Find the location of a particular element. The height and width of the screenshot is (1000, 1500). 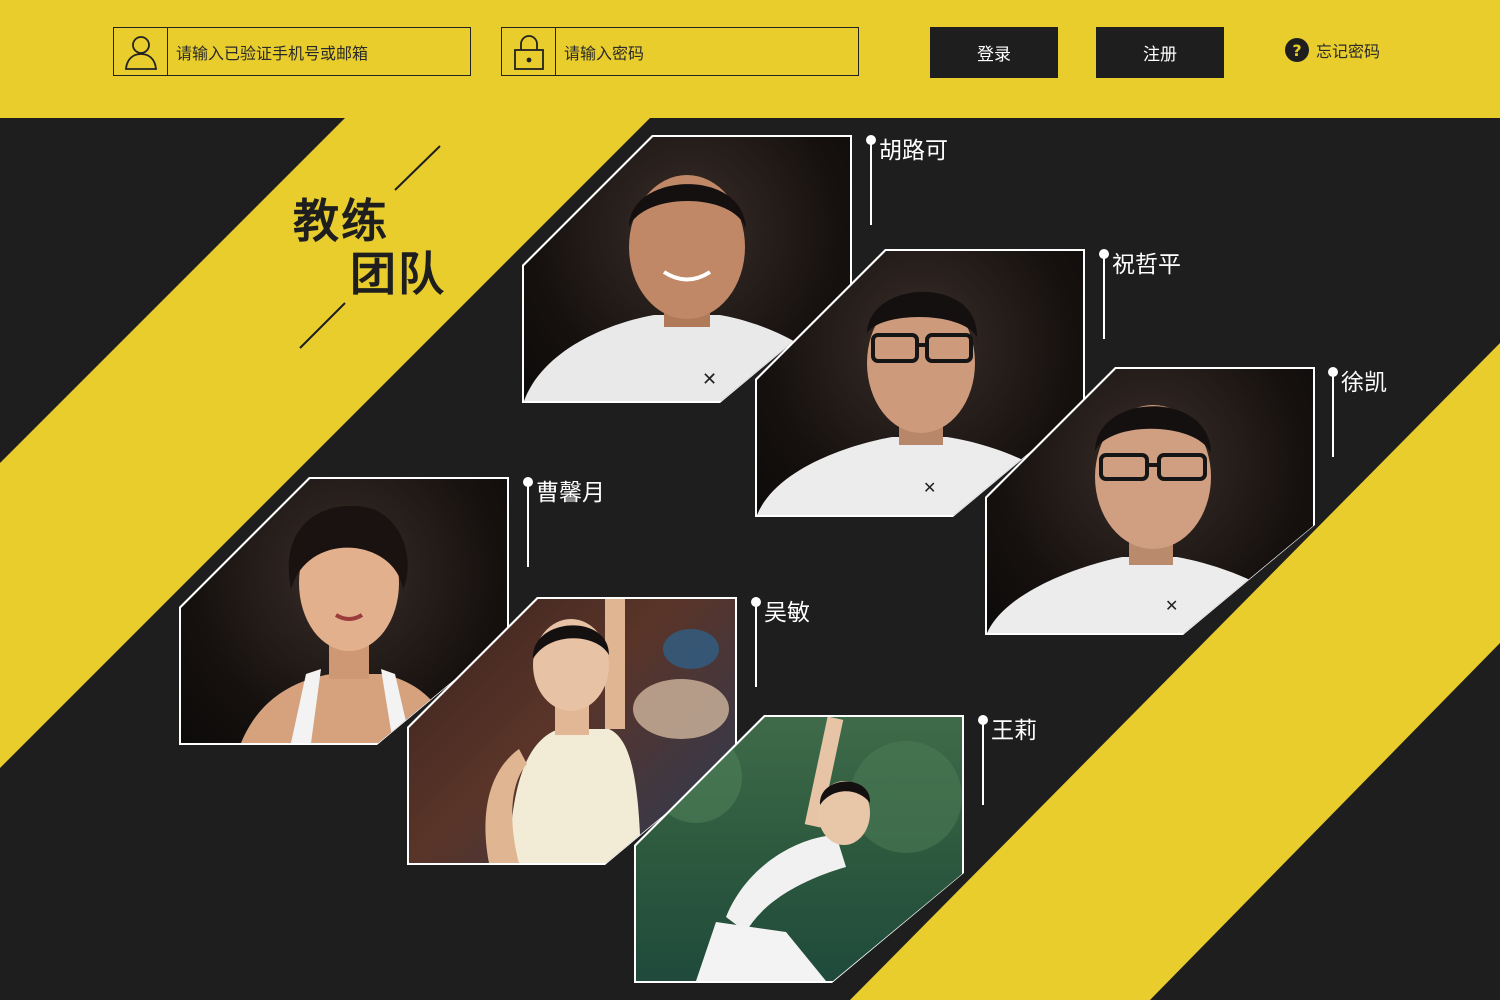

forgot-password-label: 忘记密码 is located at coordinates (1348, 51).